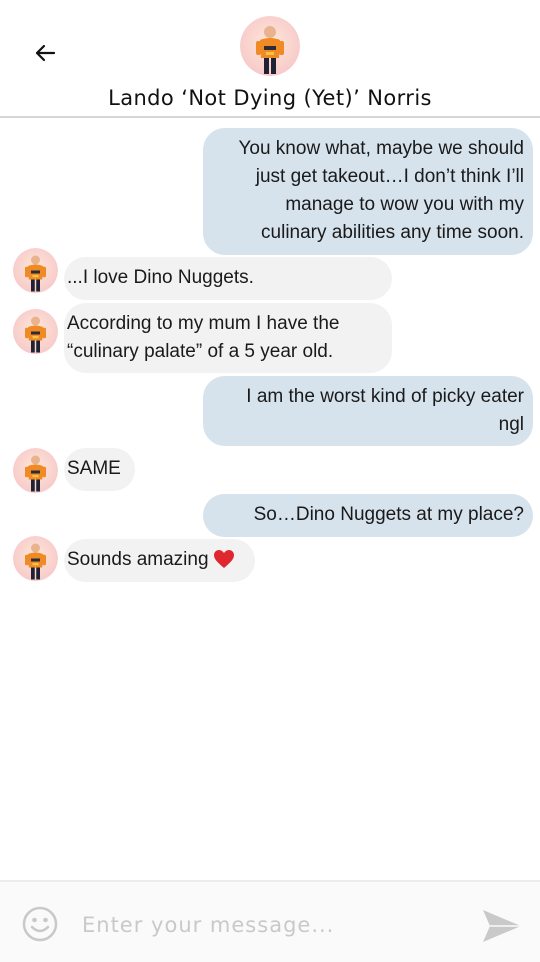  What do you see at coordinates (392, 232) in the screenshot?
I see `message-line: culinary abilities any time soon.` at bounding box center [392, 232].